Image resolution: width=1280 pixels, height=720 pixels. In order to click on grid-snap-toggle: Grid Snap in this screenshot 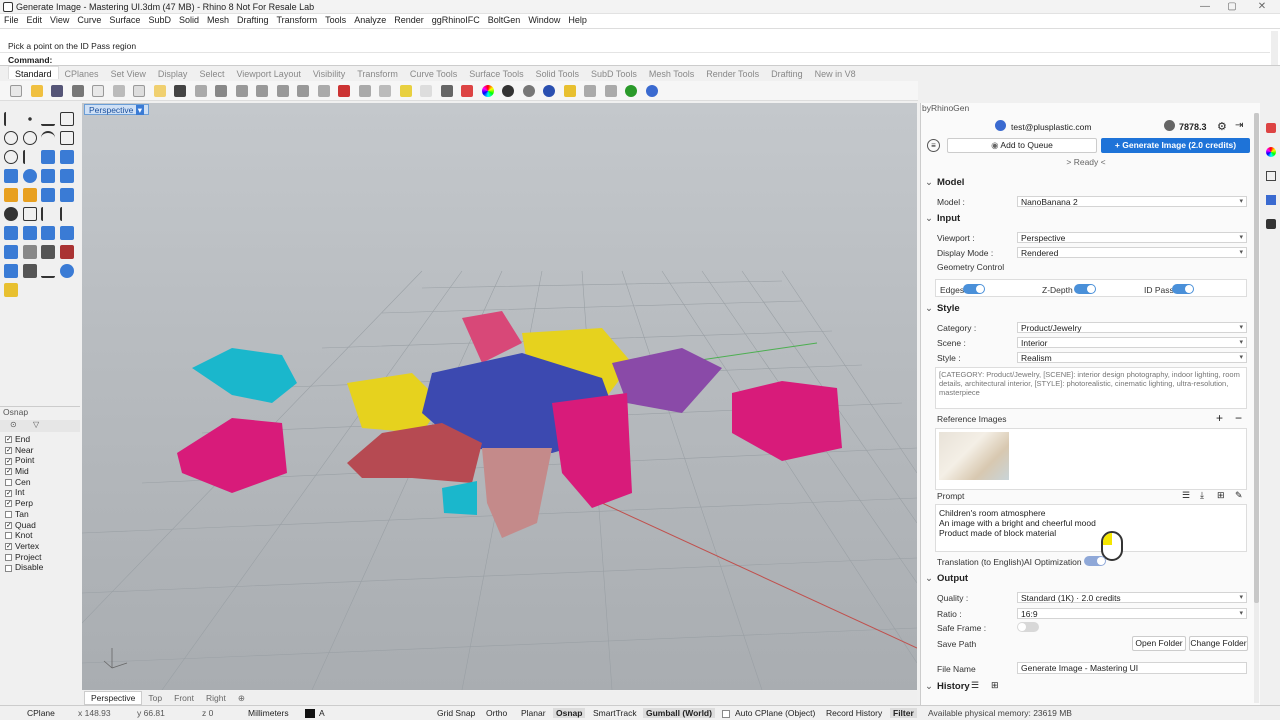, I will do `click(456, 713)`.